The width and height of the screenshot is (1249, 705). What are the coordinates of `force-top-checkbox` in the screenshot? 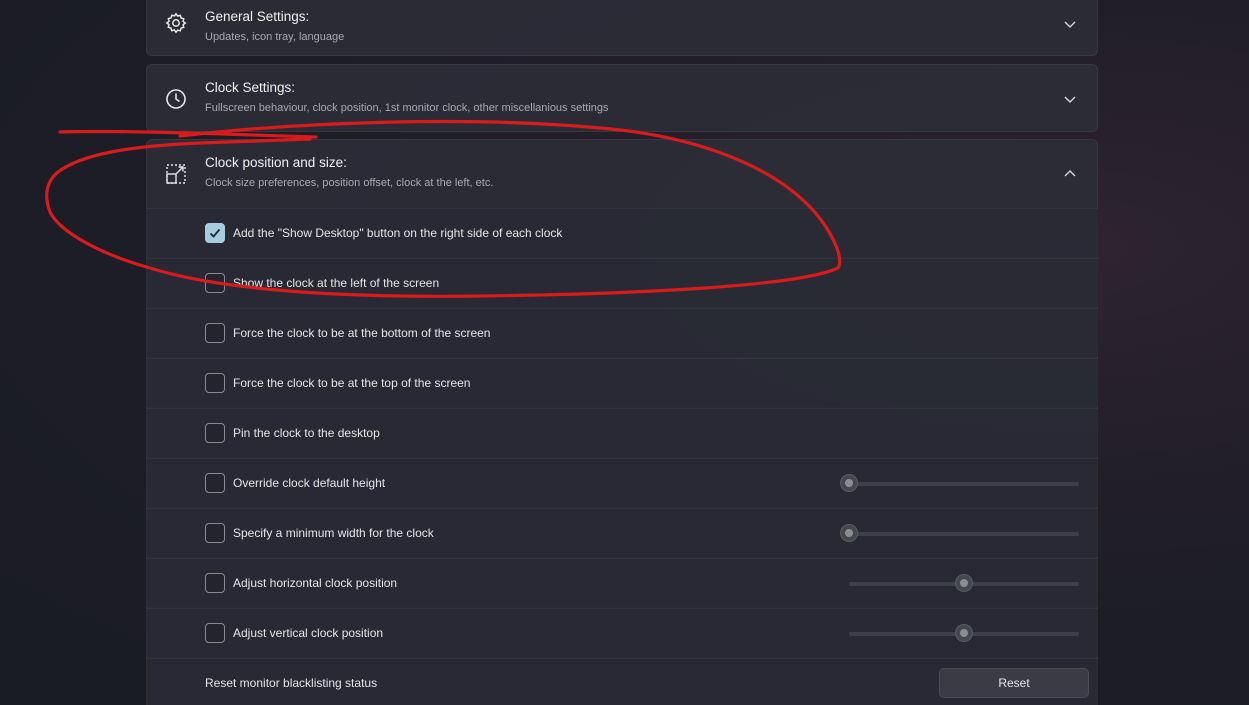 It's located at (215, 383).